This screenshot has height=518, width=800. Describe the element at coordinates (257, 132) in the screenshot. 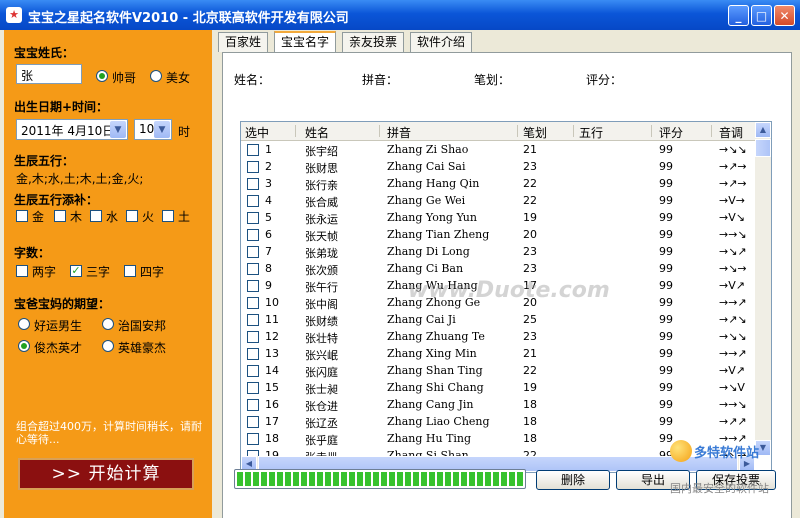

I see `col-select: 选中` at that location.